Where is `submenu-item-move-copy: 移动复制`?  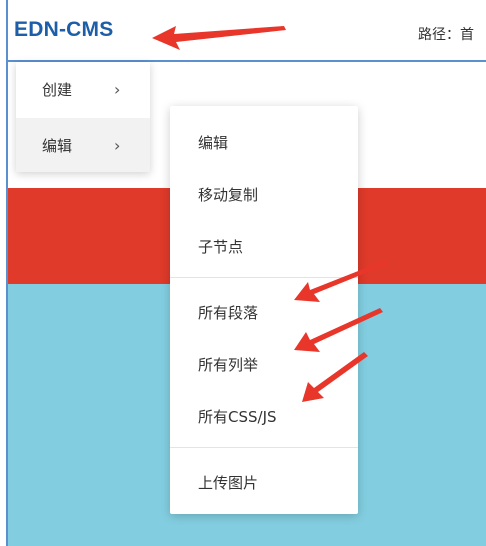 submenu-item-move-copy: 移动复制 is located at coordinates (264, 194).